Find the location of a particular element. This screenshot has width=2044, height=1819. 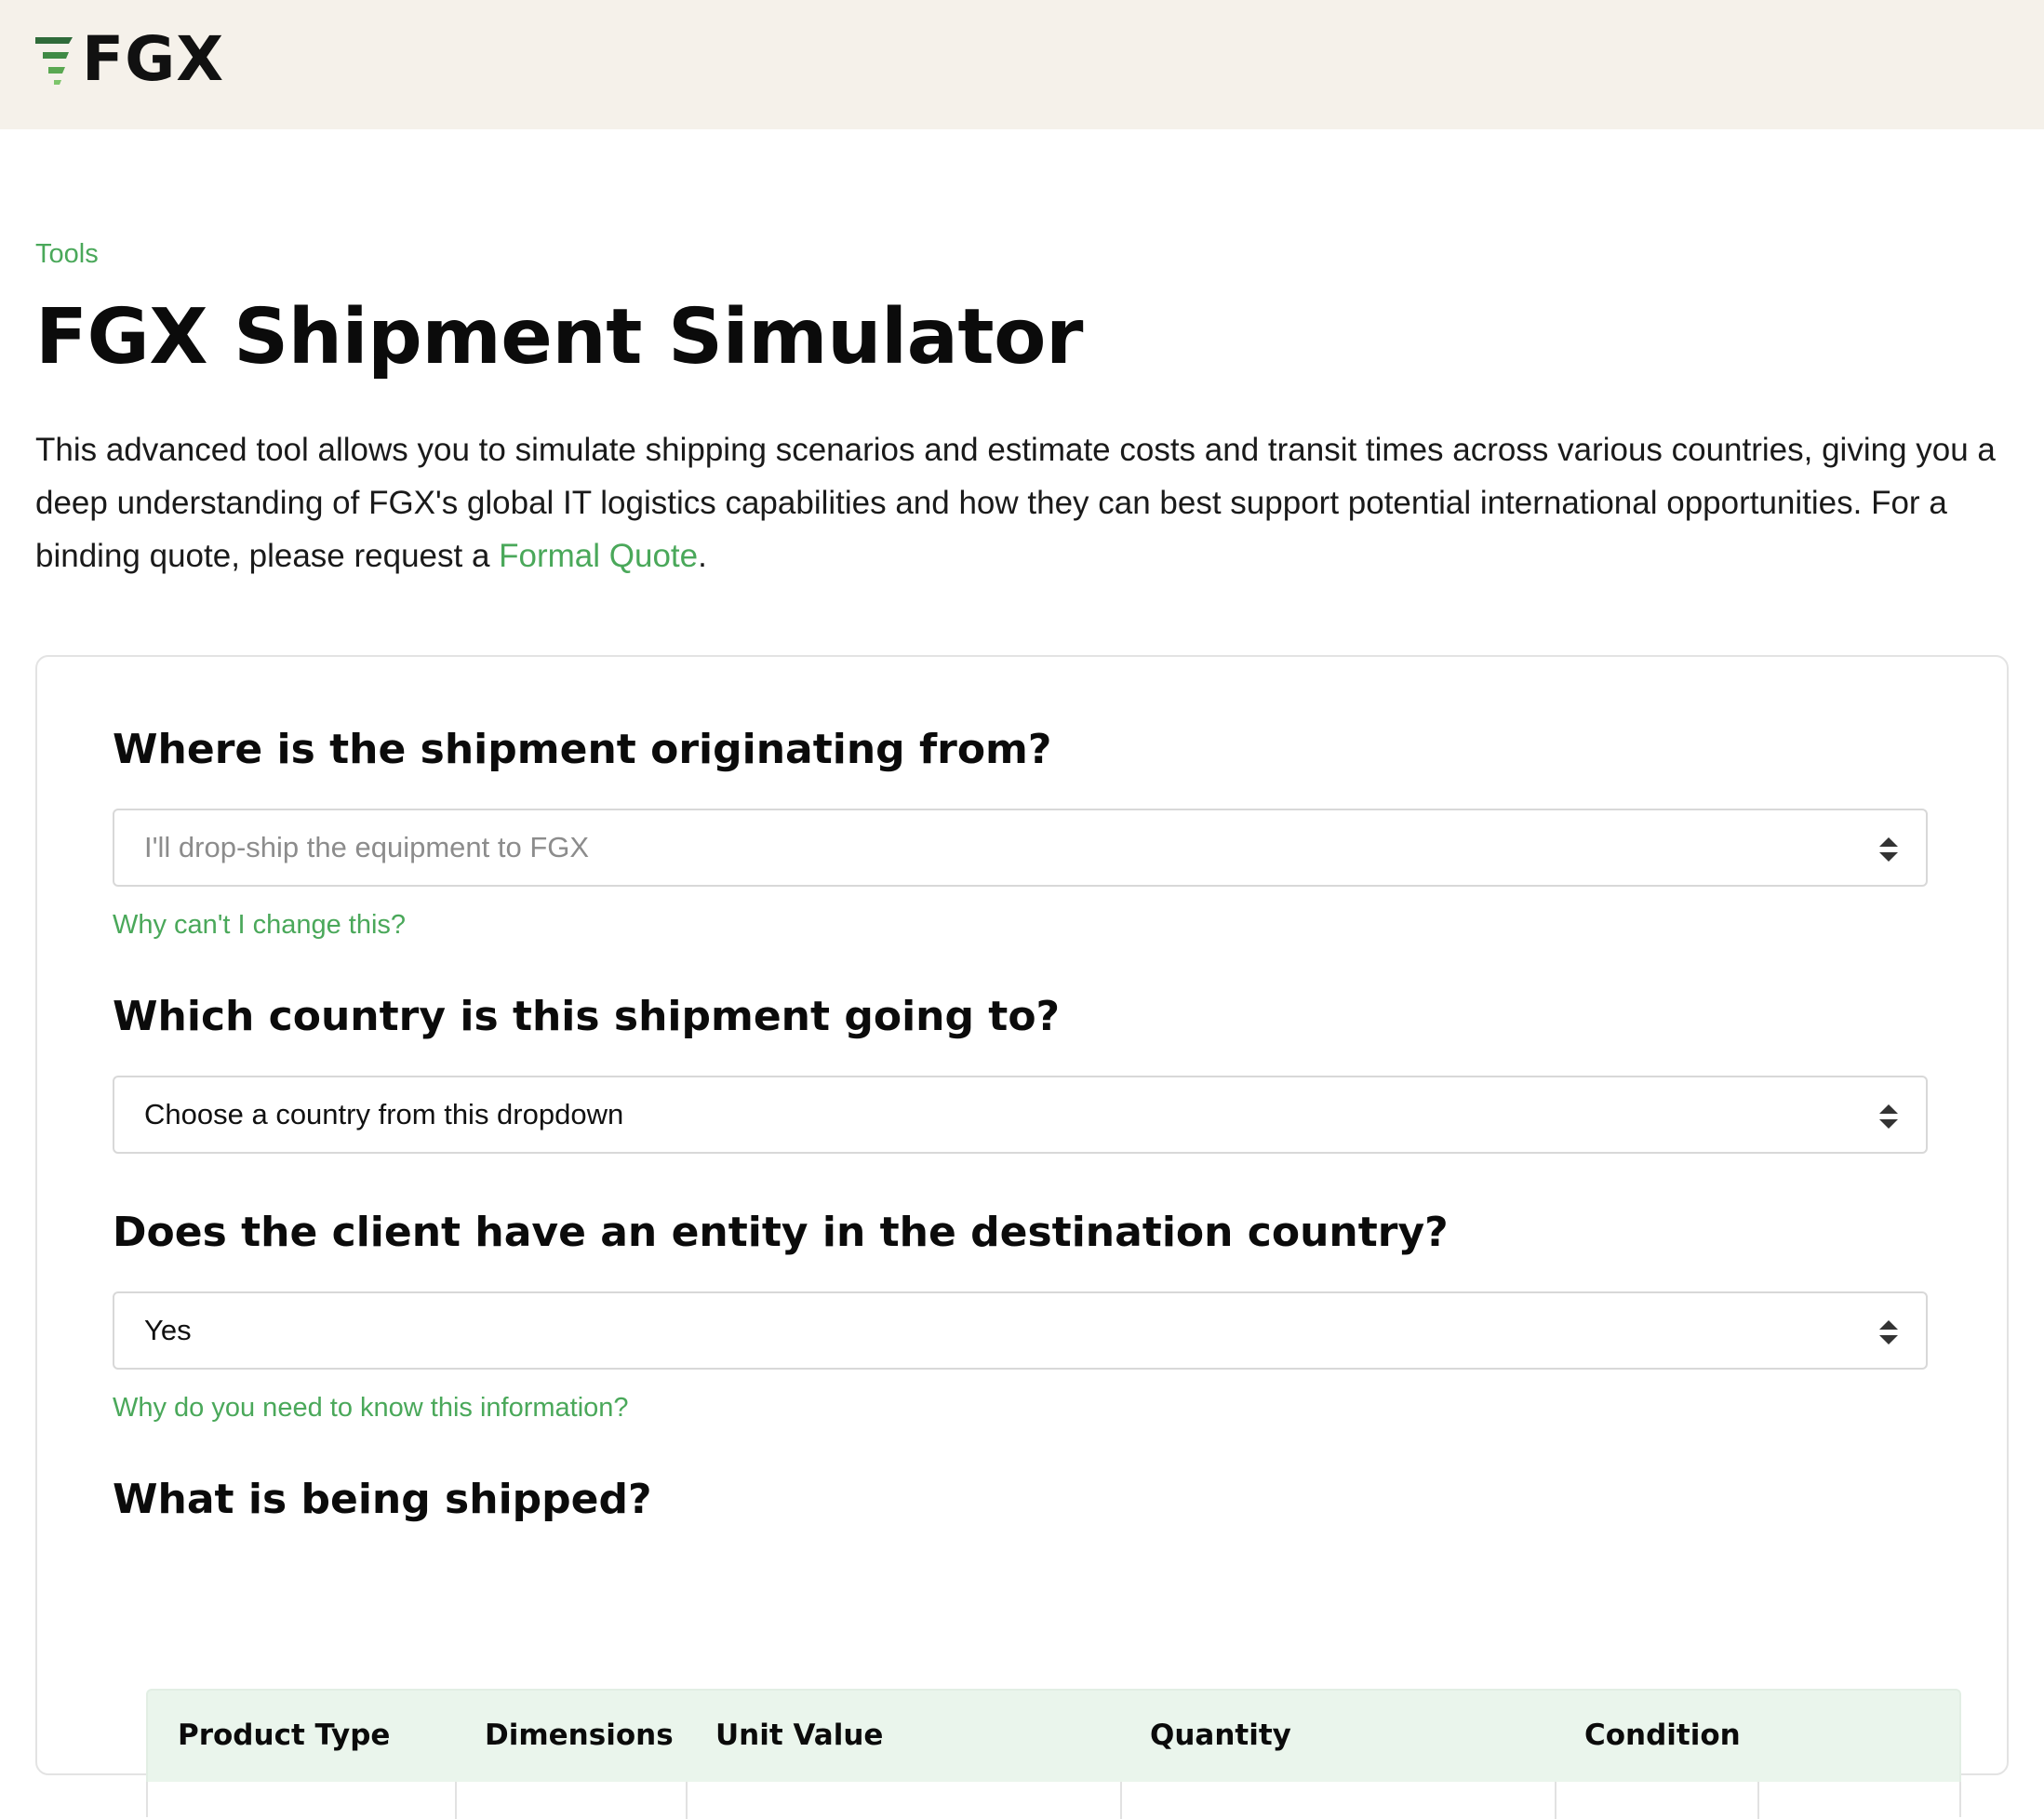

intro-end: . is located at coordinates (702, 556).